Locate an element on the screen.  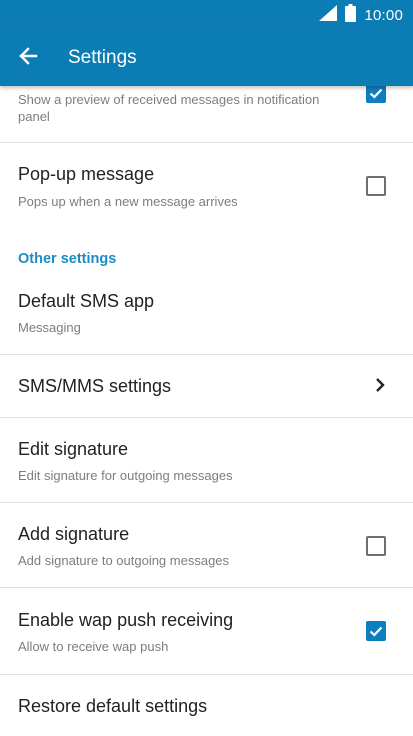
default-sms-app-subtitle: Messaging is located at coordinates (49, 327).